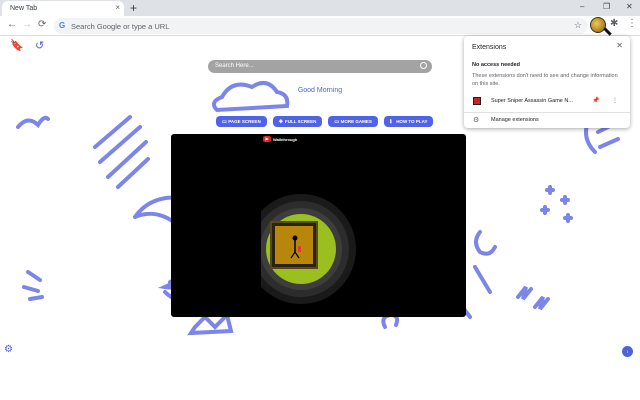 This screenshot has height=400, width=640. Describe the element at coordinates (27, 24) in the screenshot. I see `forward-icon: →` at that location.